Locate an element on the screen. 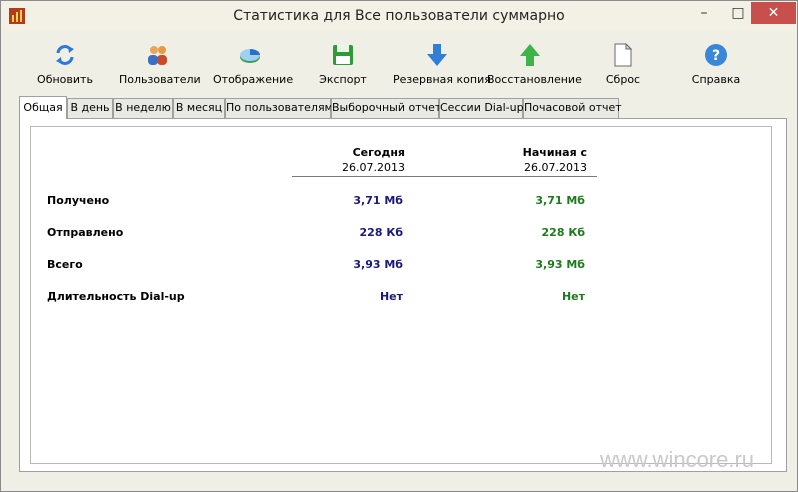  total-label: Всего is located at coordinates (65, 264).